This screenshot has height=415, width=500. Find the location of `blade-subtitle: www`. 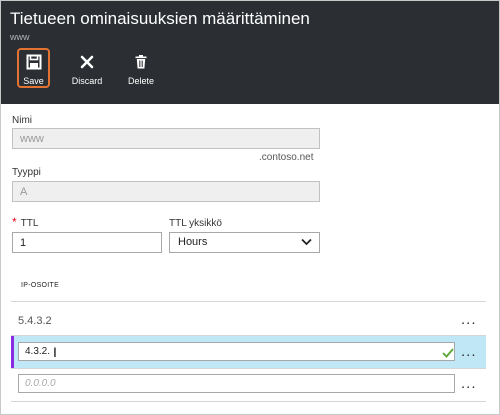

blade-subtitle: www is located at coordinates (20, 37).